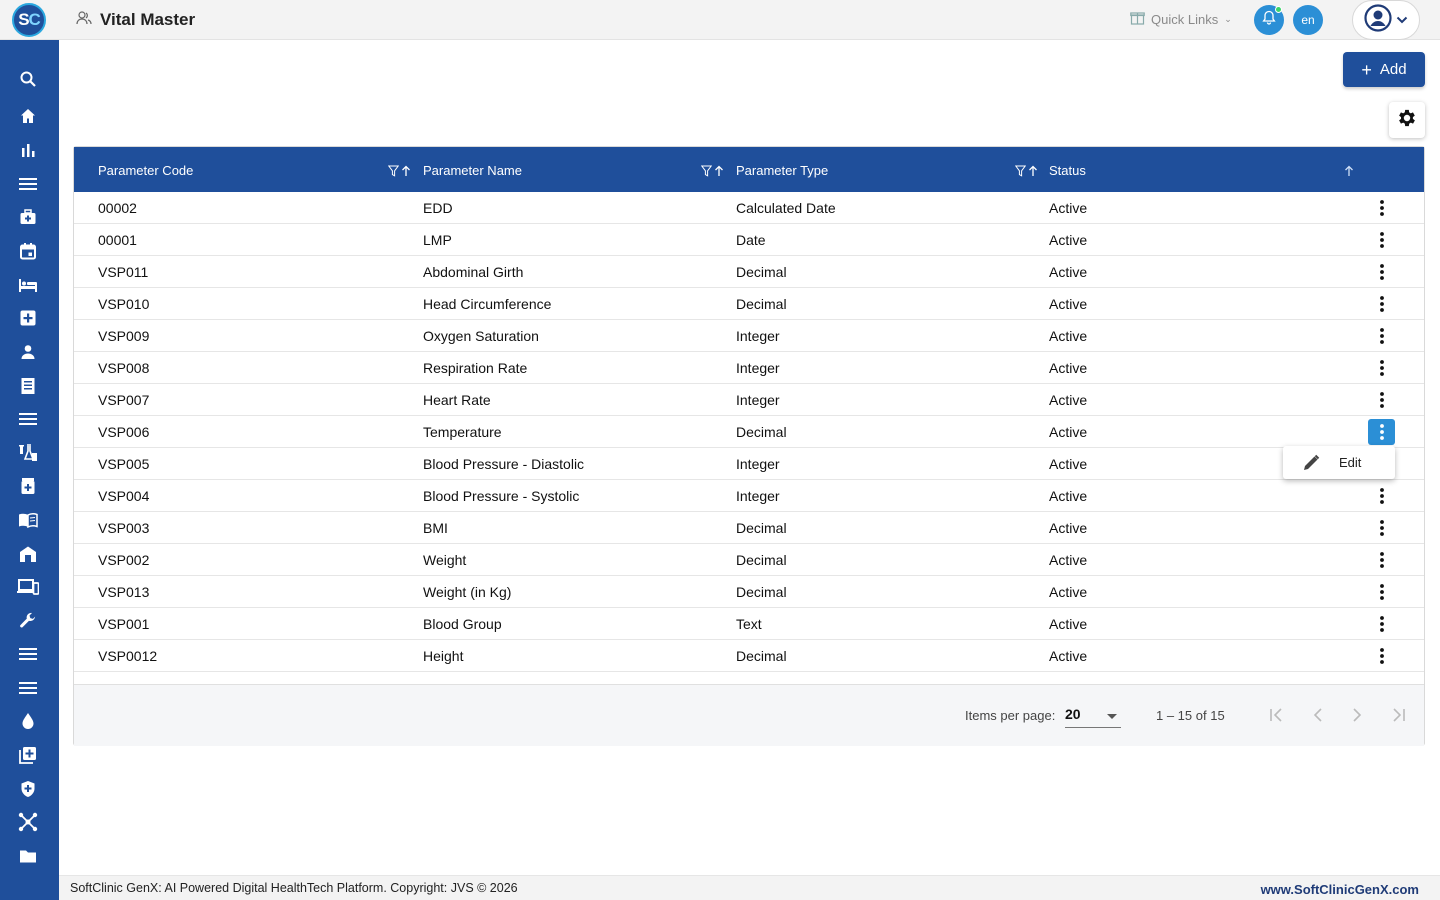 Image resolution: width=1440 pixels, height=900 pixels. What do you see at coordinates (1339, 462) in the screenshot?
I see `edit-menu-item: Edit` at bounding box center [1339, 462].